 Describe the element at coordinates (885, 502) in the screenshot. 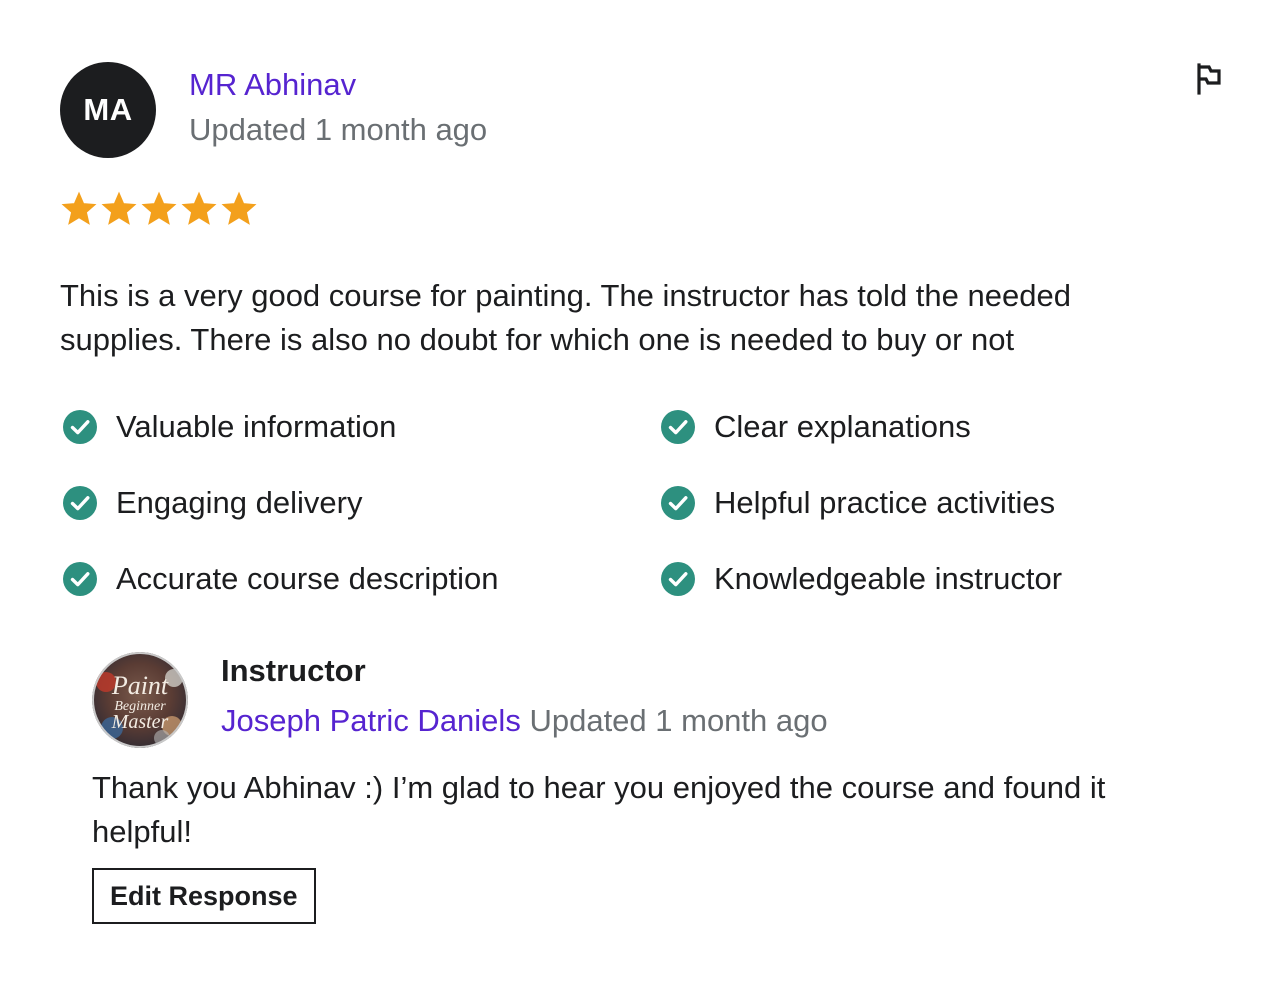

I see `feedback-tag-label: Helpful practice activities` at that location.